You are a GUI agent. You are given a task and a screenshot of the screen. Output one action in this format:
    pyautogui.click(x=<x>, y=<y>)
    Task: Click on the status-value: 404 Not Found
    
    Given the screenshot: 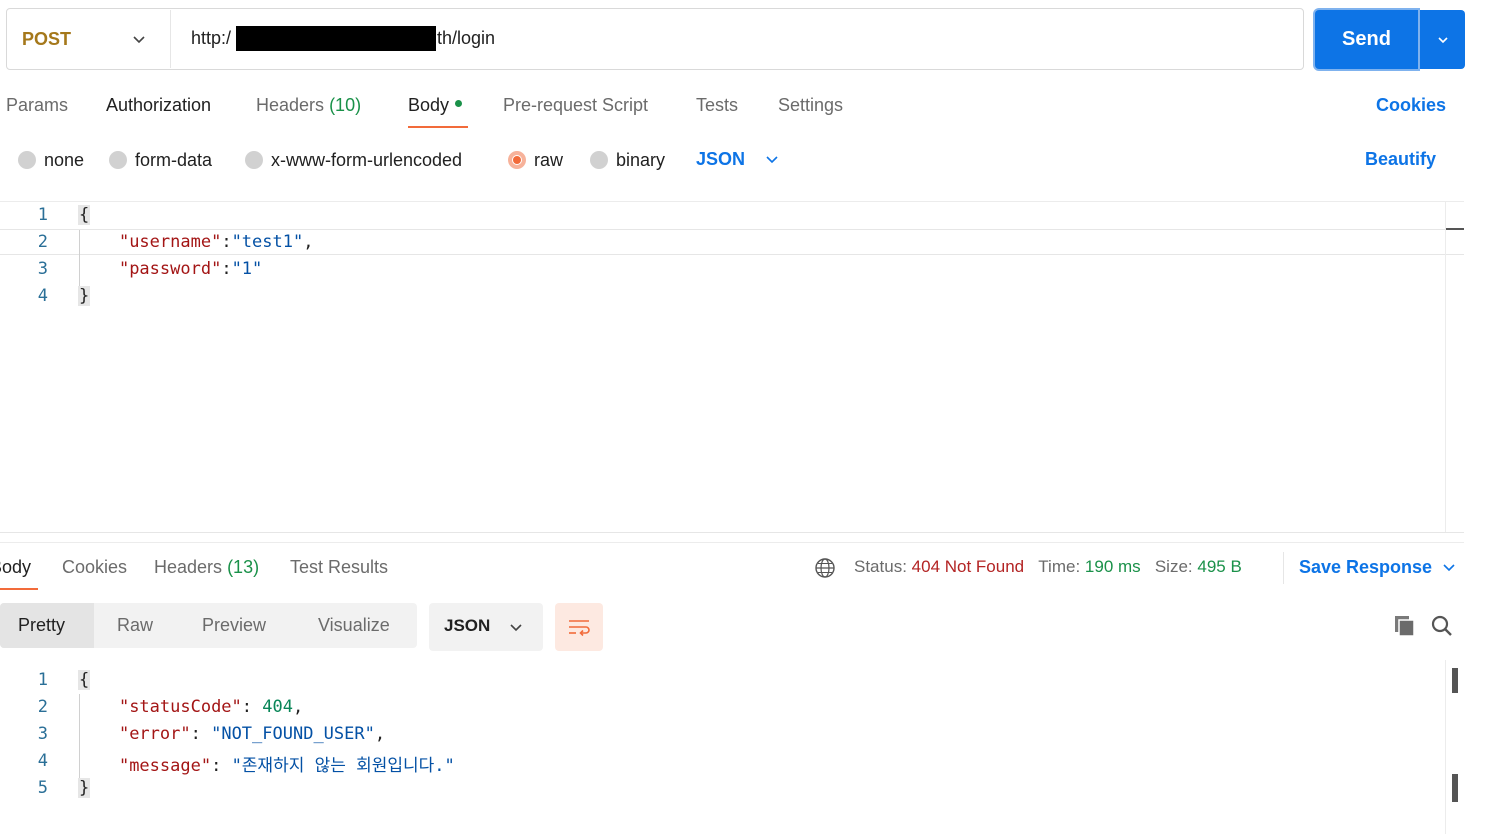 What is the action you would take?
    pyautogui.click(x=968, y=566)
    